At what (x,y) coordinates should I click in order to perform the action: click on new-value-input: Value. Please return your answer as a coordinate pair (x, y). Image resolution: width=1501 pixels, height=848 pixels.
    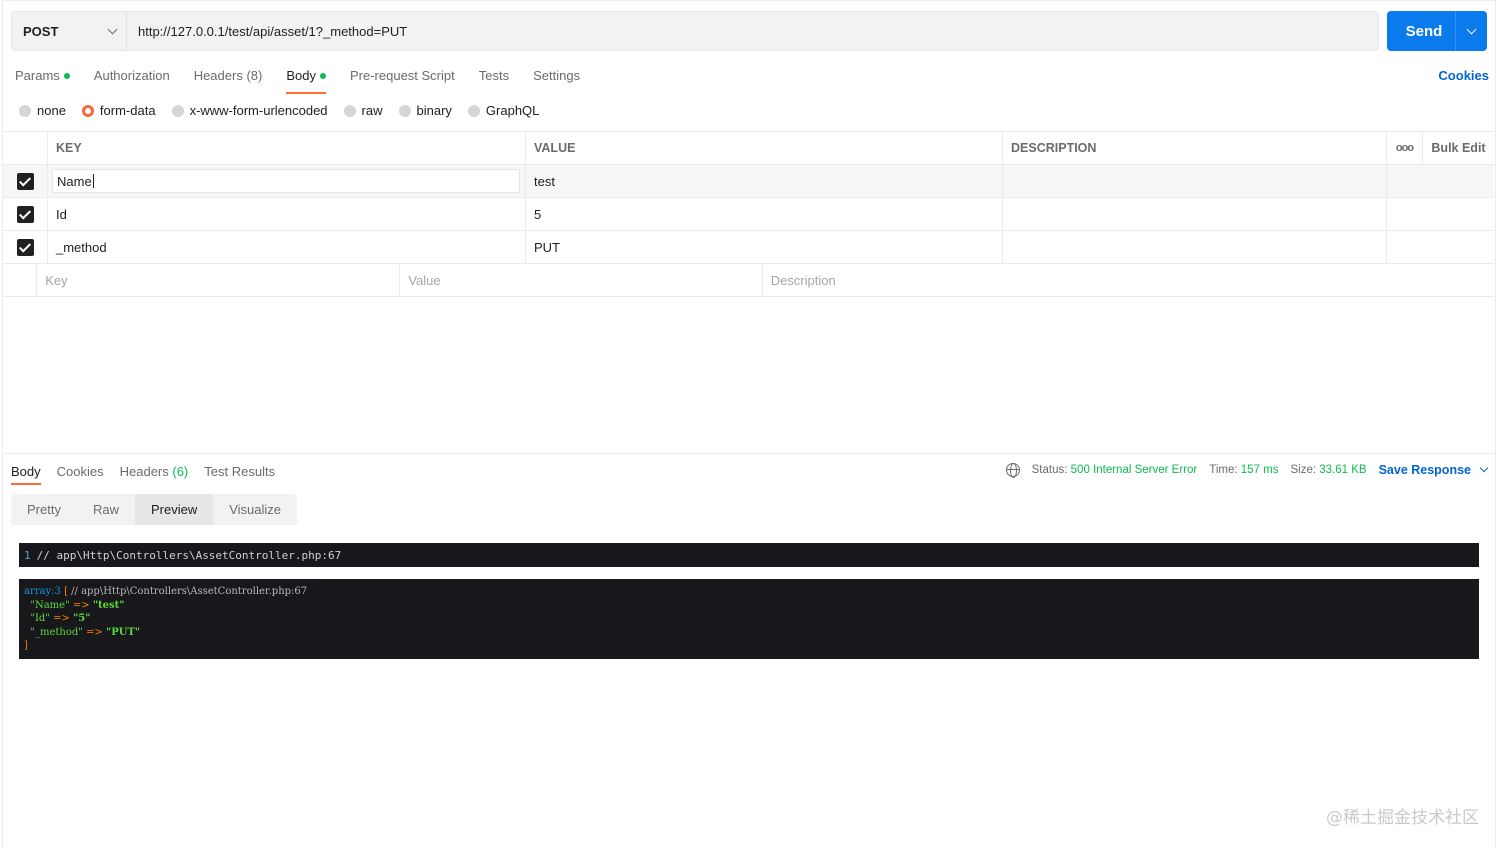
    Looking at the image, I should click on (581, 280).